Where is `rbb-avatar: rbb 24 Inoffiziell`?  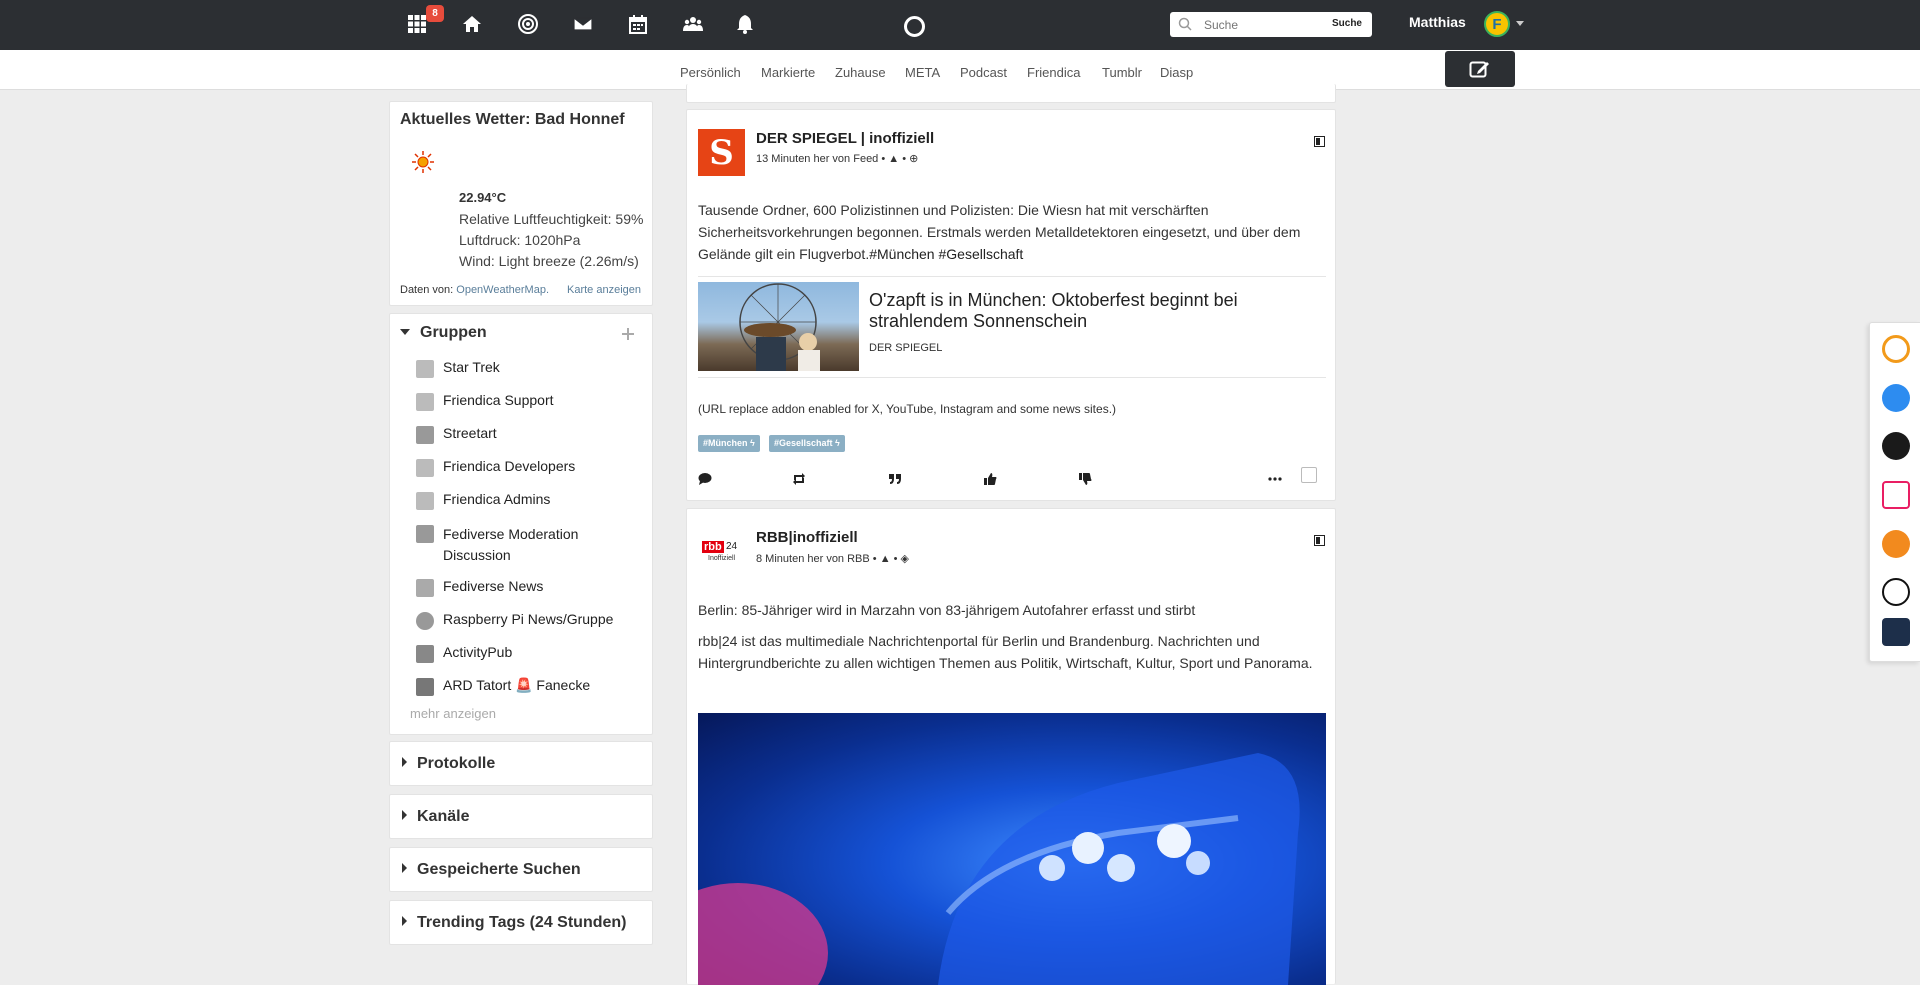 rbb-avatar: rbb 24 Inoffiziell is located at coordinates (721, 552).